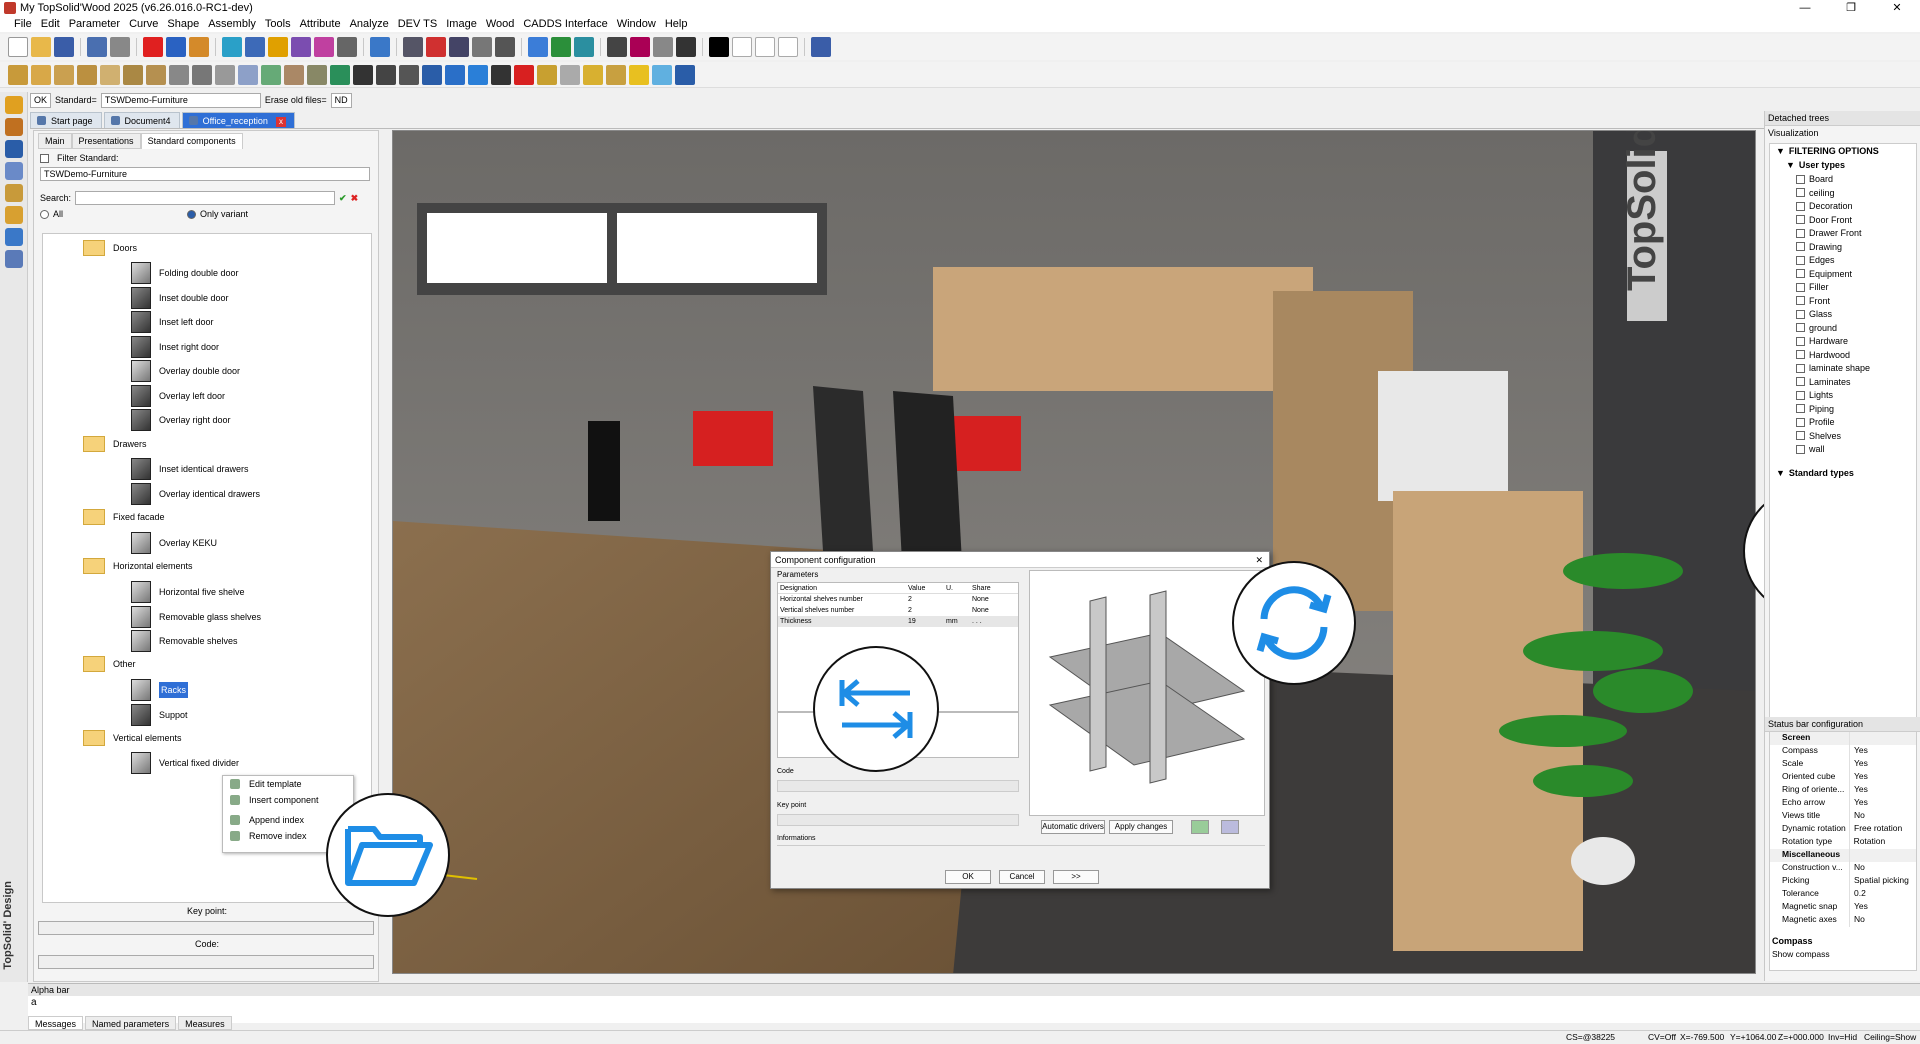 The width and height of the screenshot is (1920, 1044). Describe the element at coordinates (180, 298) in the screenshot. I see `tree-item: Inset double door` at that location.